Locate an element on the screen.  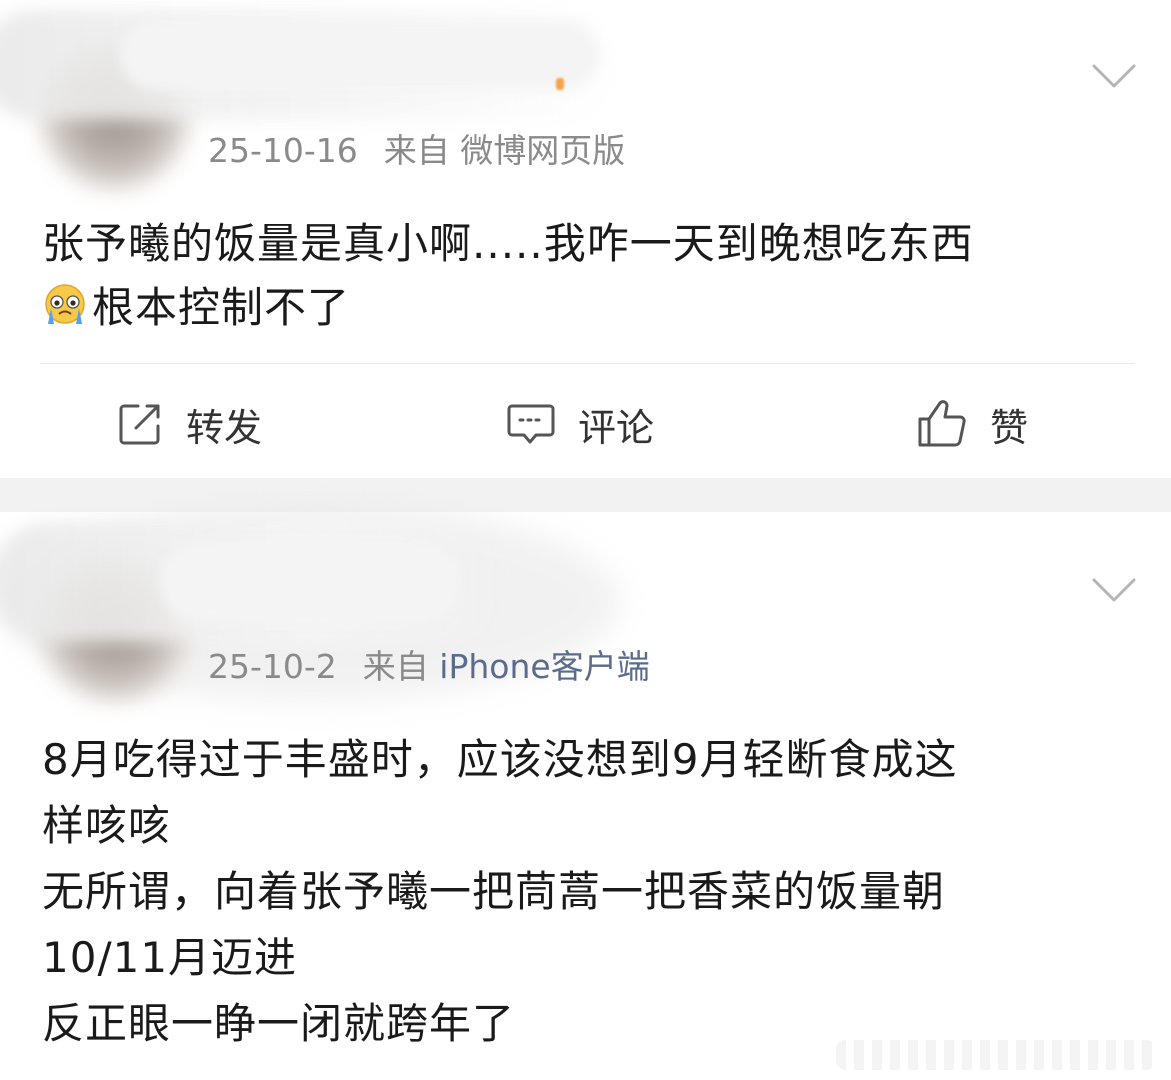
post-text-segment: 根本控制不了 is located at coordinates (221, 307).